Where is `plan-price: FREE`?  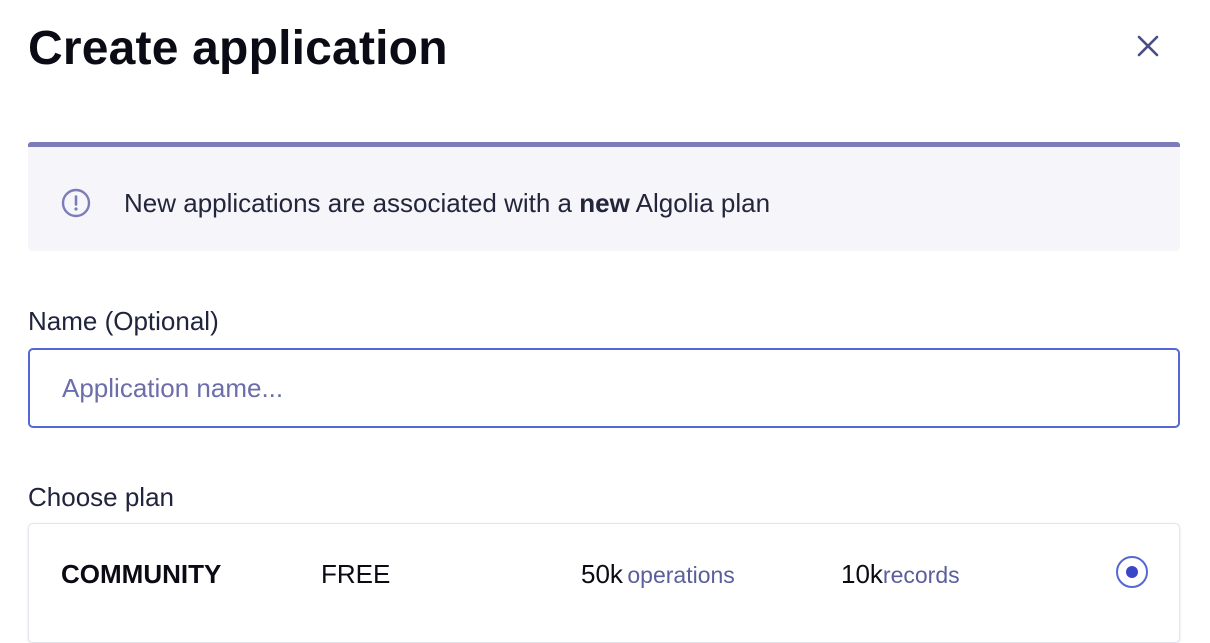
plan-price: FREE is located at coordinates (356, 574).